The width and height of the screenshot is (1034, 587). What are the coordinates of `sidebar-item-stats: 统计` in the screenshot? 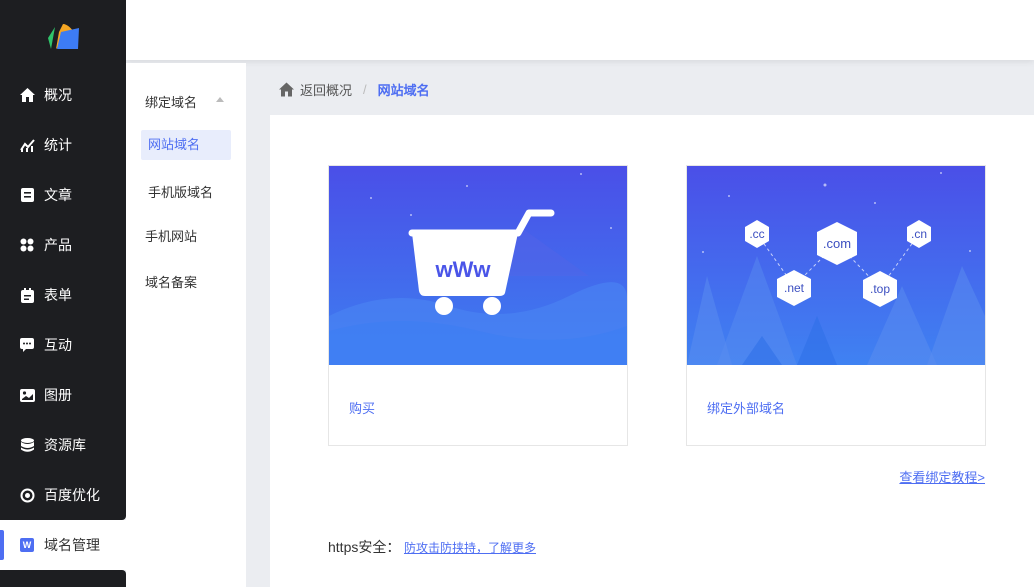 It's located at (63, 145).